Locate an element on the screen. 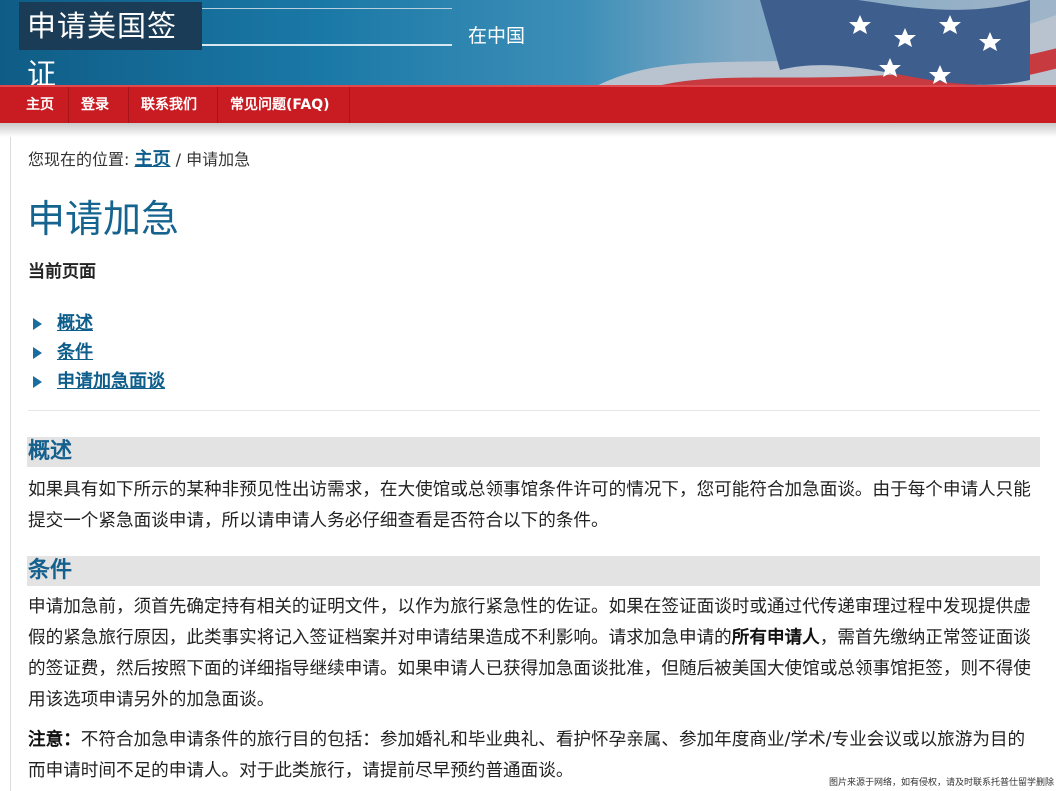 This screenshot has height=791, width=1056. table-of-contents: 概述 条件 申请加急面谈 is located at coordinates (97, 352).